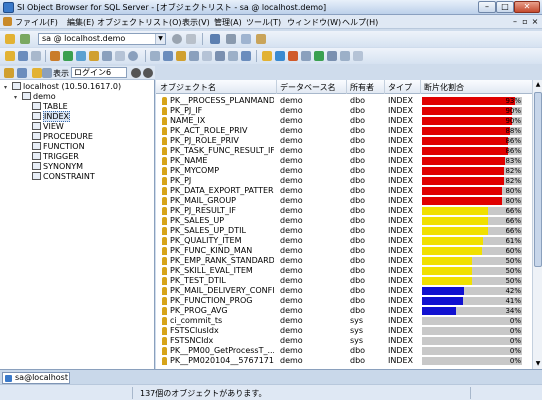 The image size is (542, 400). Describe the element at coordinates (194, 56) in the screenshot. I see `sql-icon` at that location.